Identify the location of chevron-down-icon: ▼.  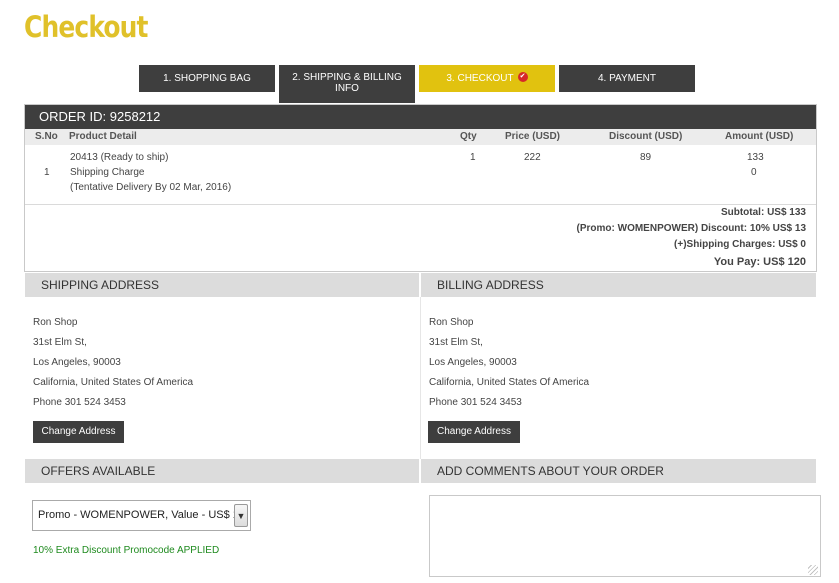
(241, 515).